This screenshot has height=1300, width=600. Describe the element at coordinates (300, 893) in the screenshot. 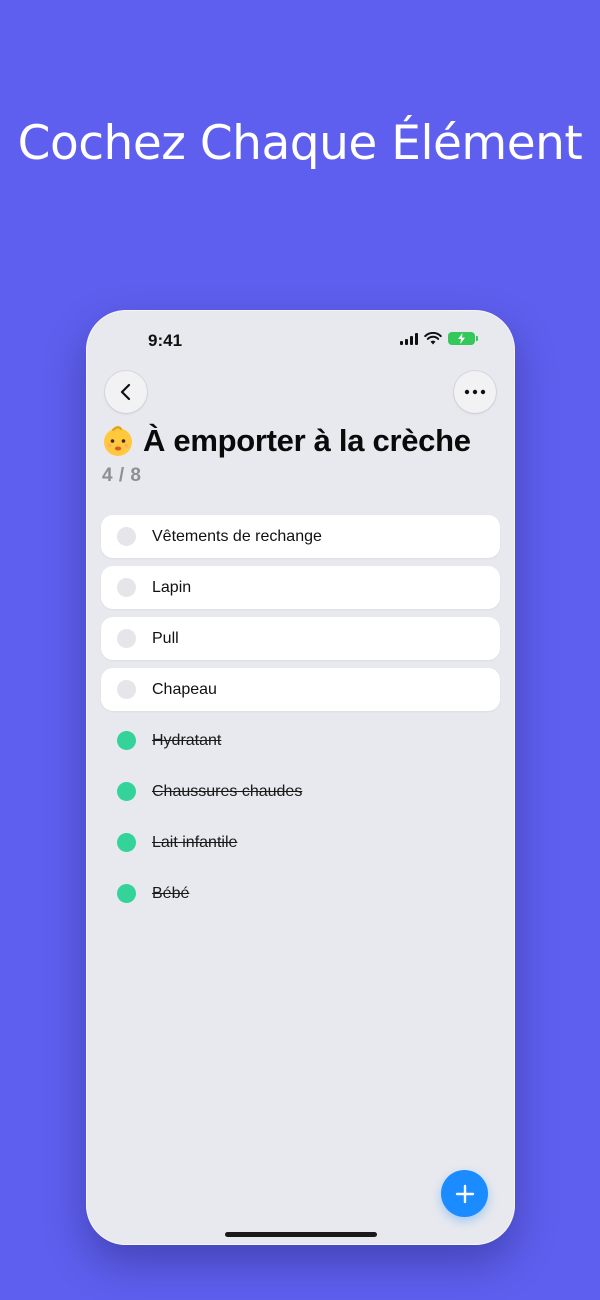

I see `completed-list-item: Bébé` at that location.